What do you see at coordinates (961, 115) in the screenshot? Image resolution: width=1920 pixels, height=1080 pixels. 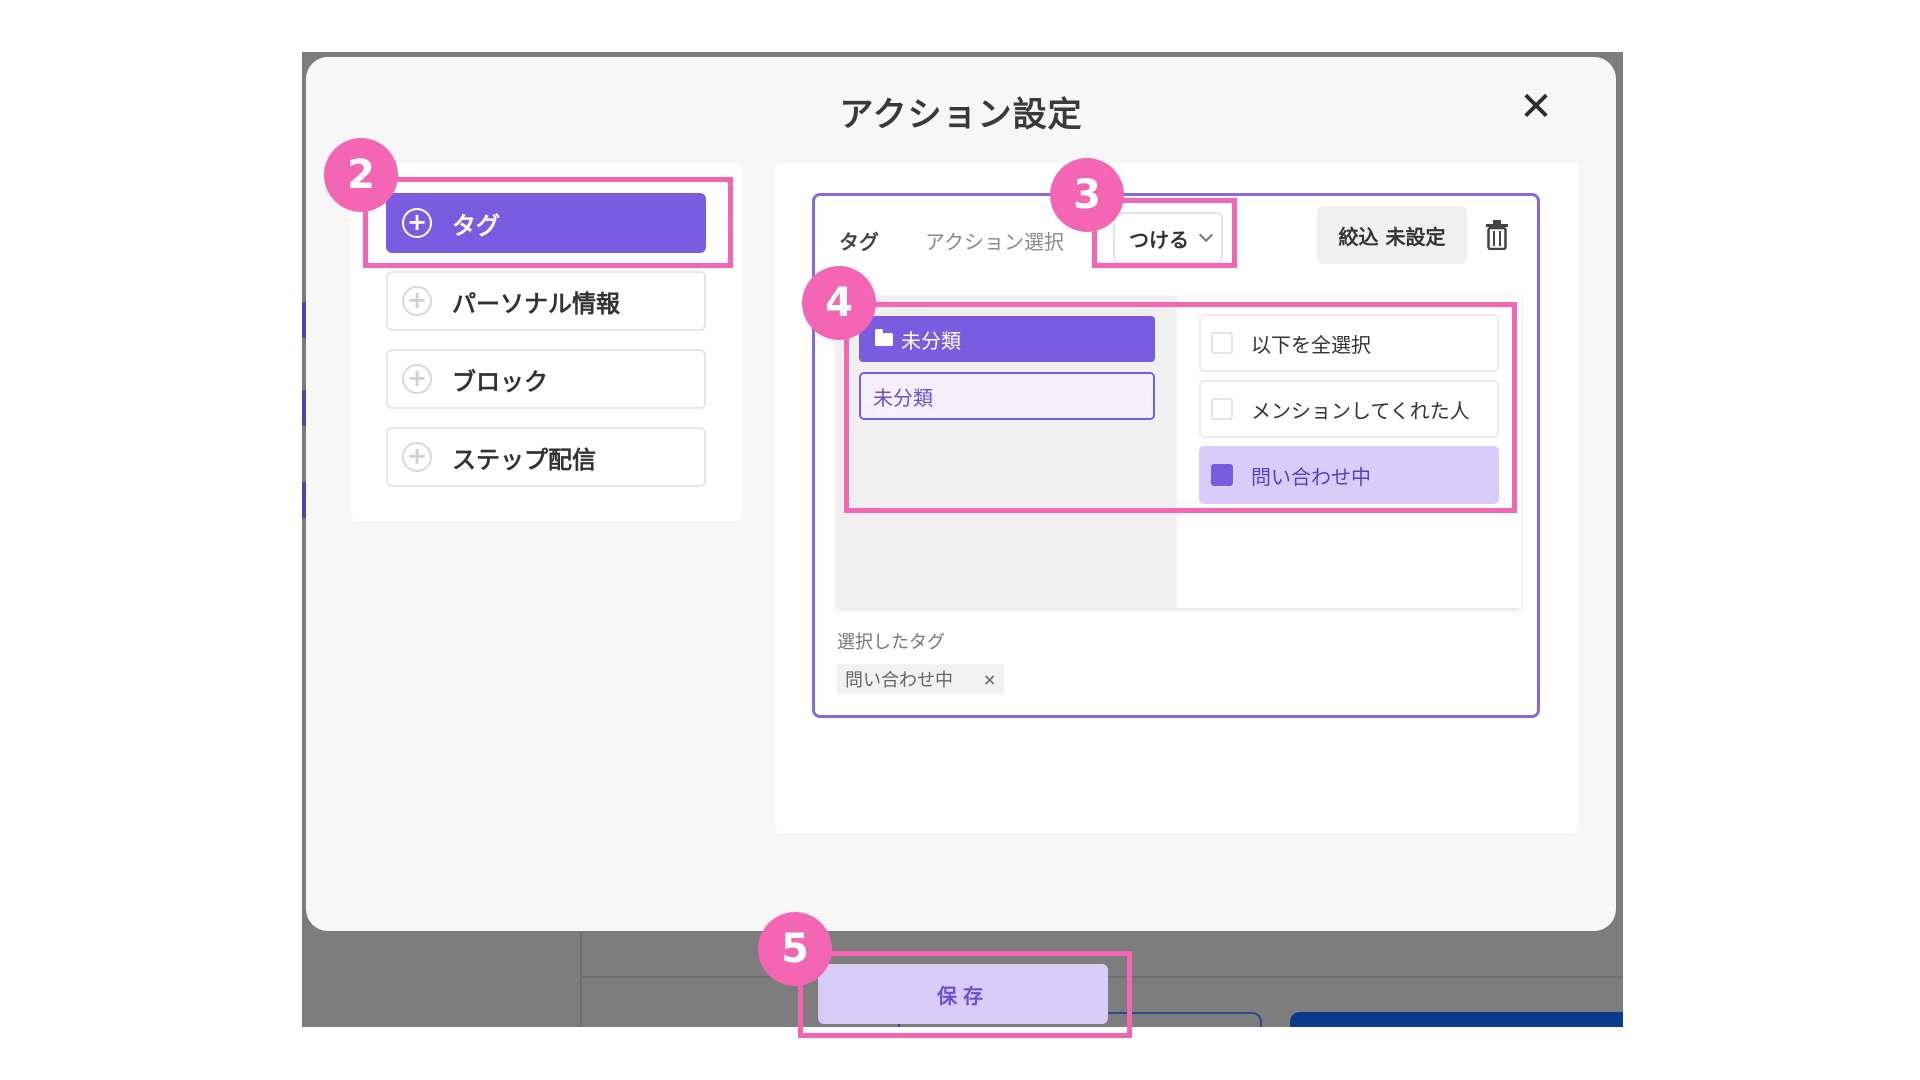 I see `modal-title: アクション設定` at bounding box center [961, 115].